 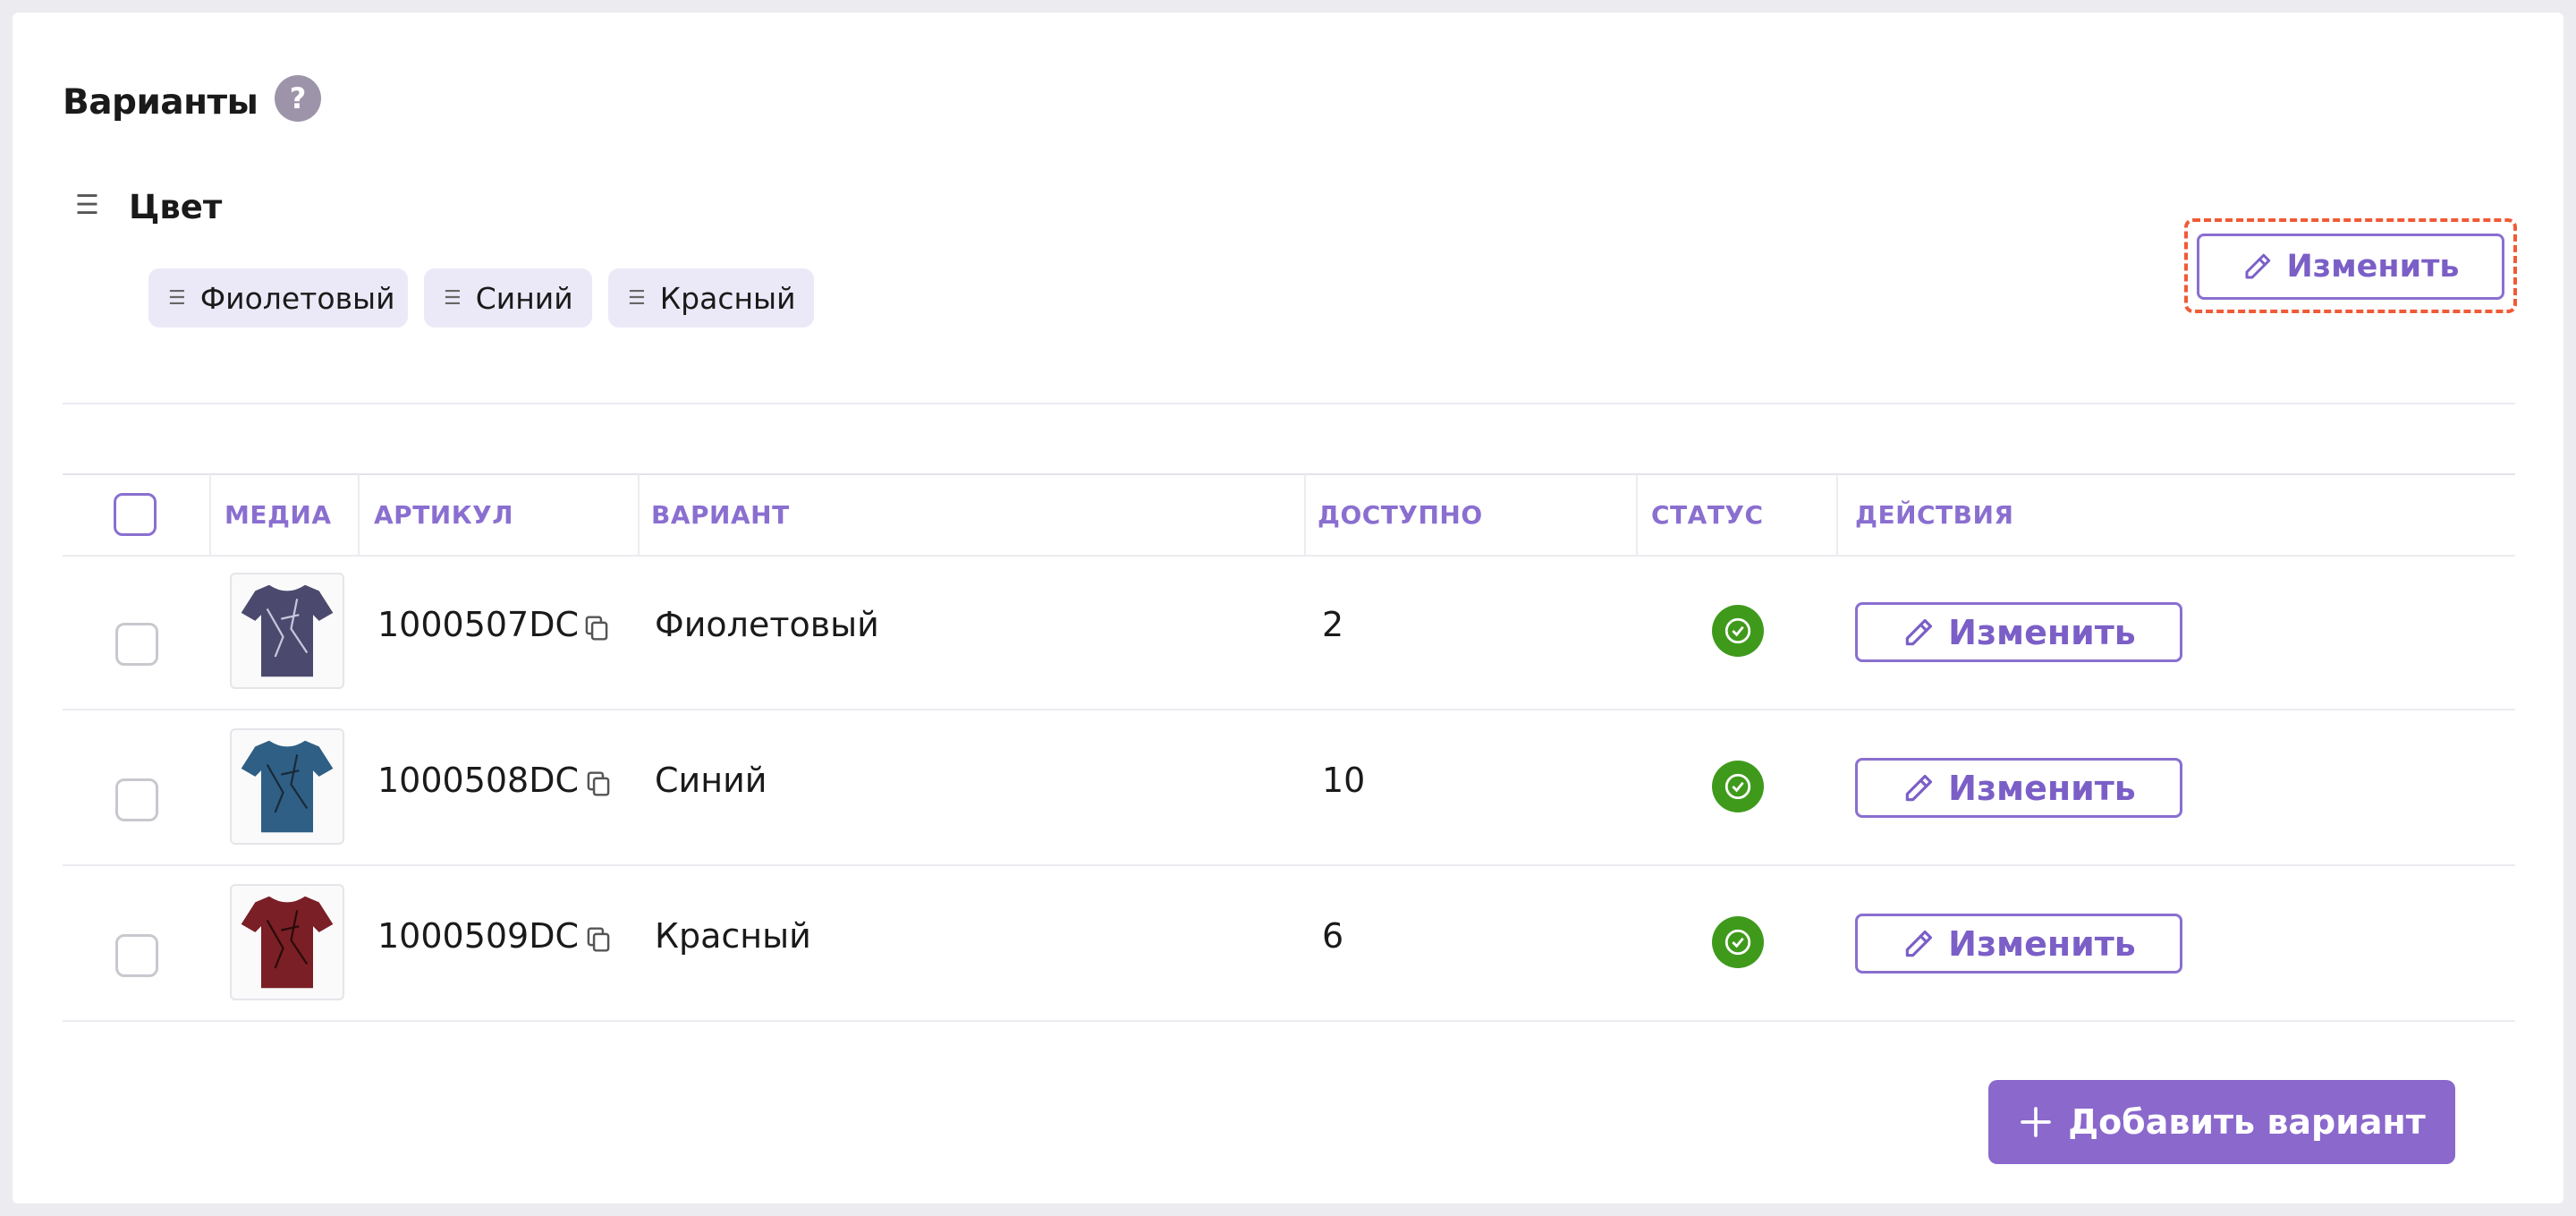 I want to click on edit-option-button: Изменить, so click(x=2350, y=267).